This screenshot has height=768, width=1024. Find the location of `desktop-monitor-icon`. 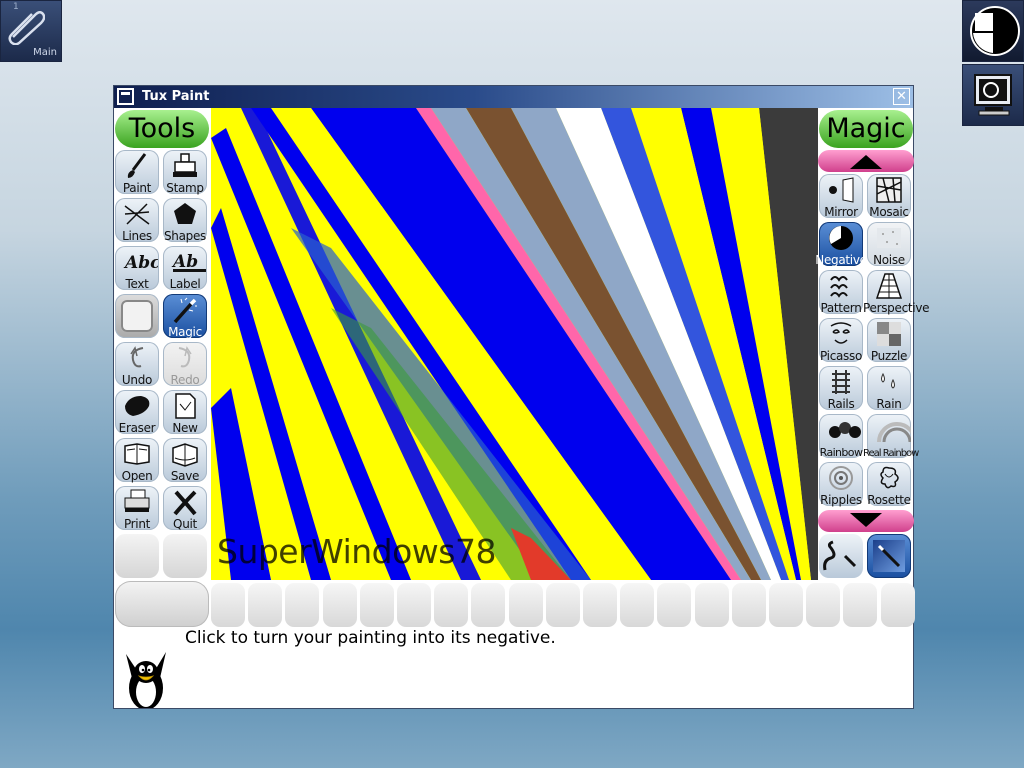

desktop-monitor-icon is located at coordinates (993, 95).